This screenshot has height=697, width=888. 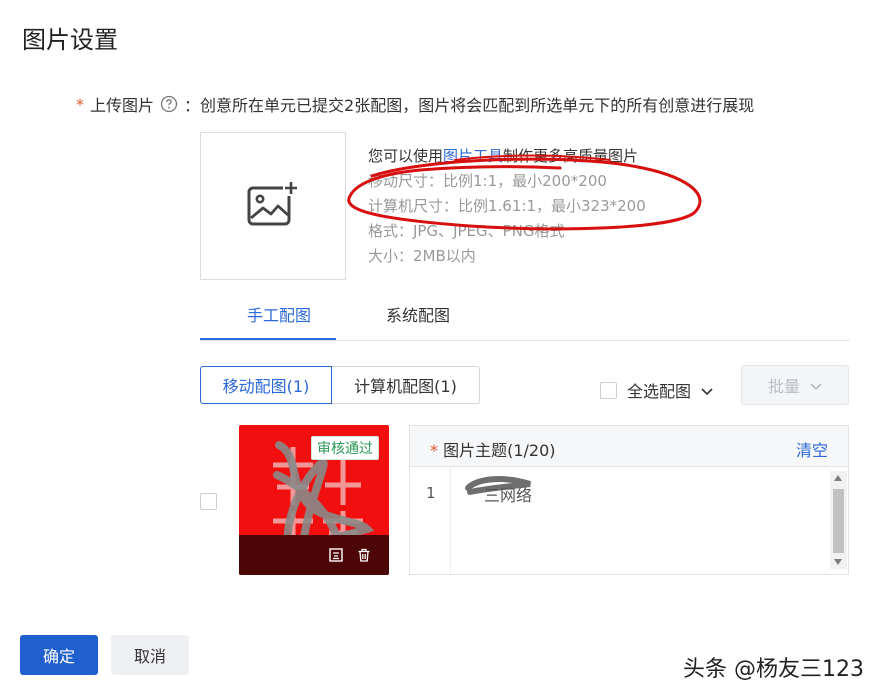 I want to click on segment-pc-images: 计算机配图(1), so click(x=406, y=385).